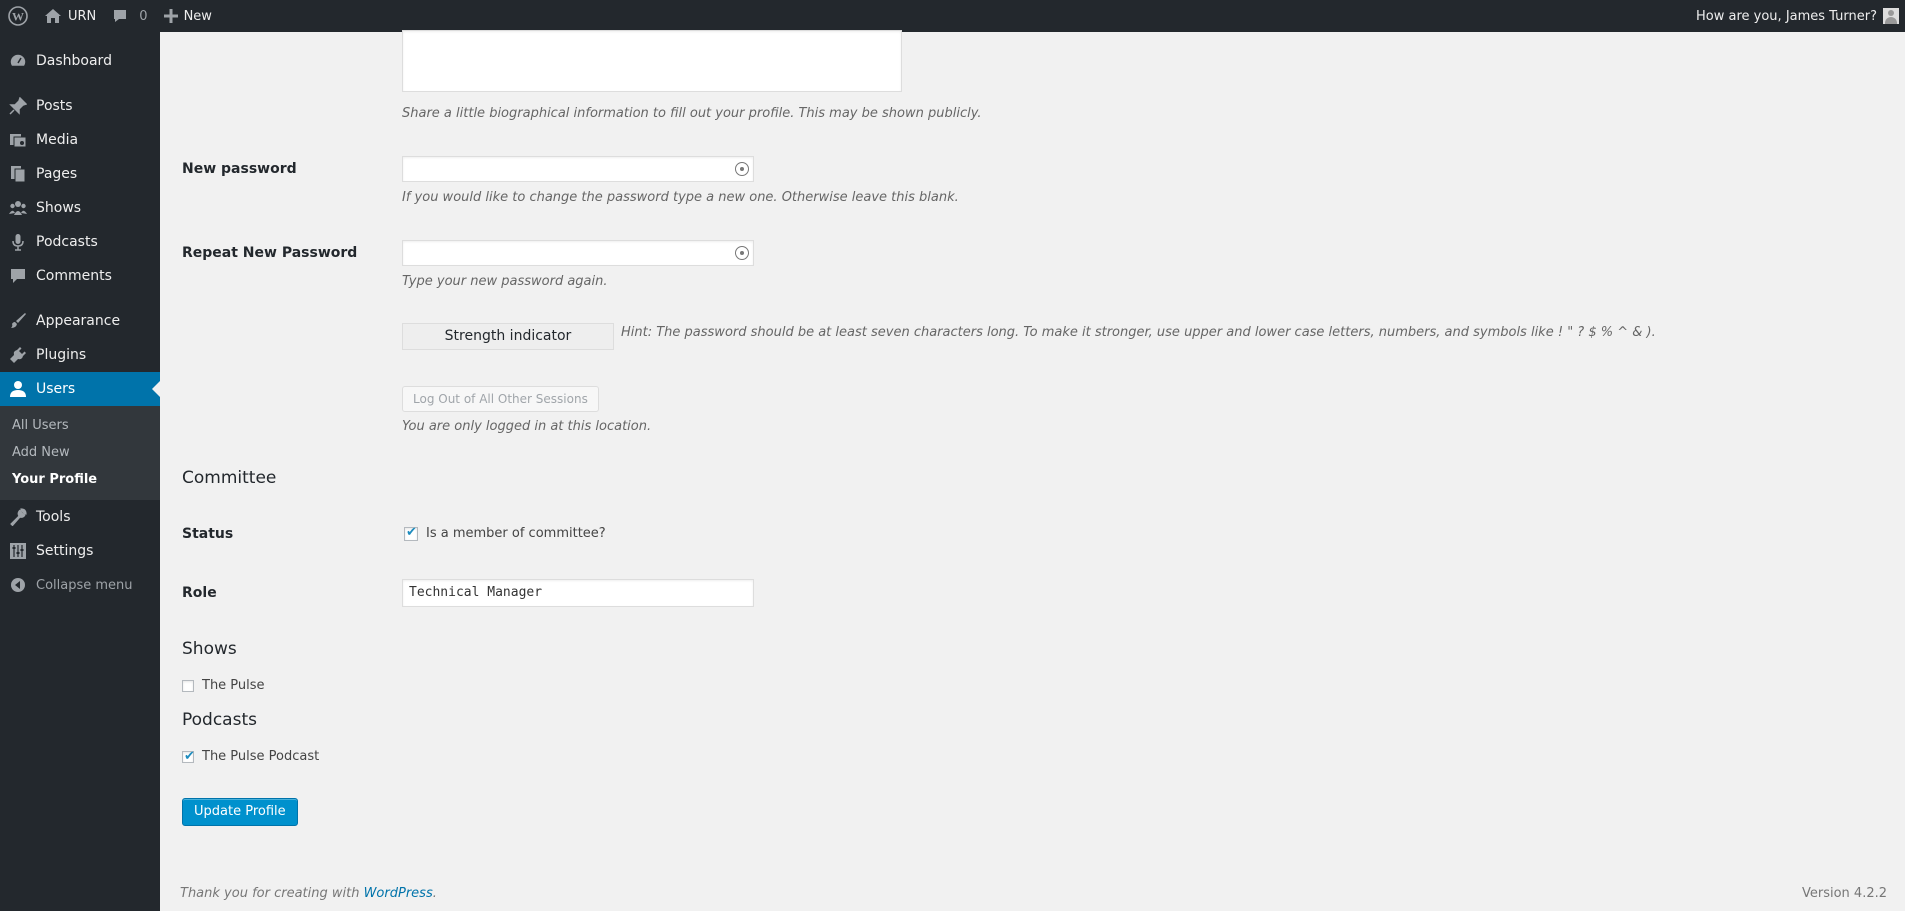 The height and width of the screenshot is (911, 1905). What do you see at coordinates (74, 61) in the screenshot?
I see `sidebar-item-label: Dashboard` at bounding box center [74, 61].